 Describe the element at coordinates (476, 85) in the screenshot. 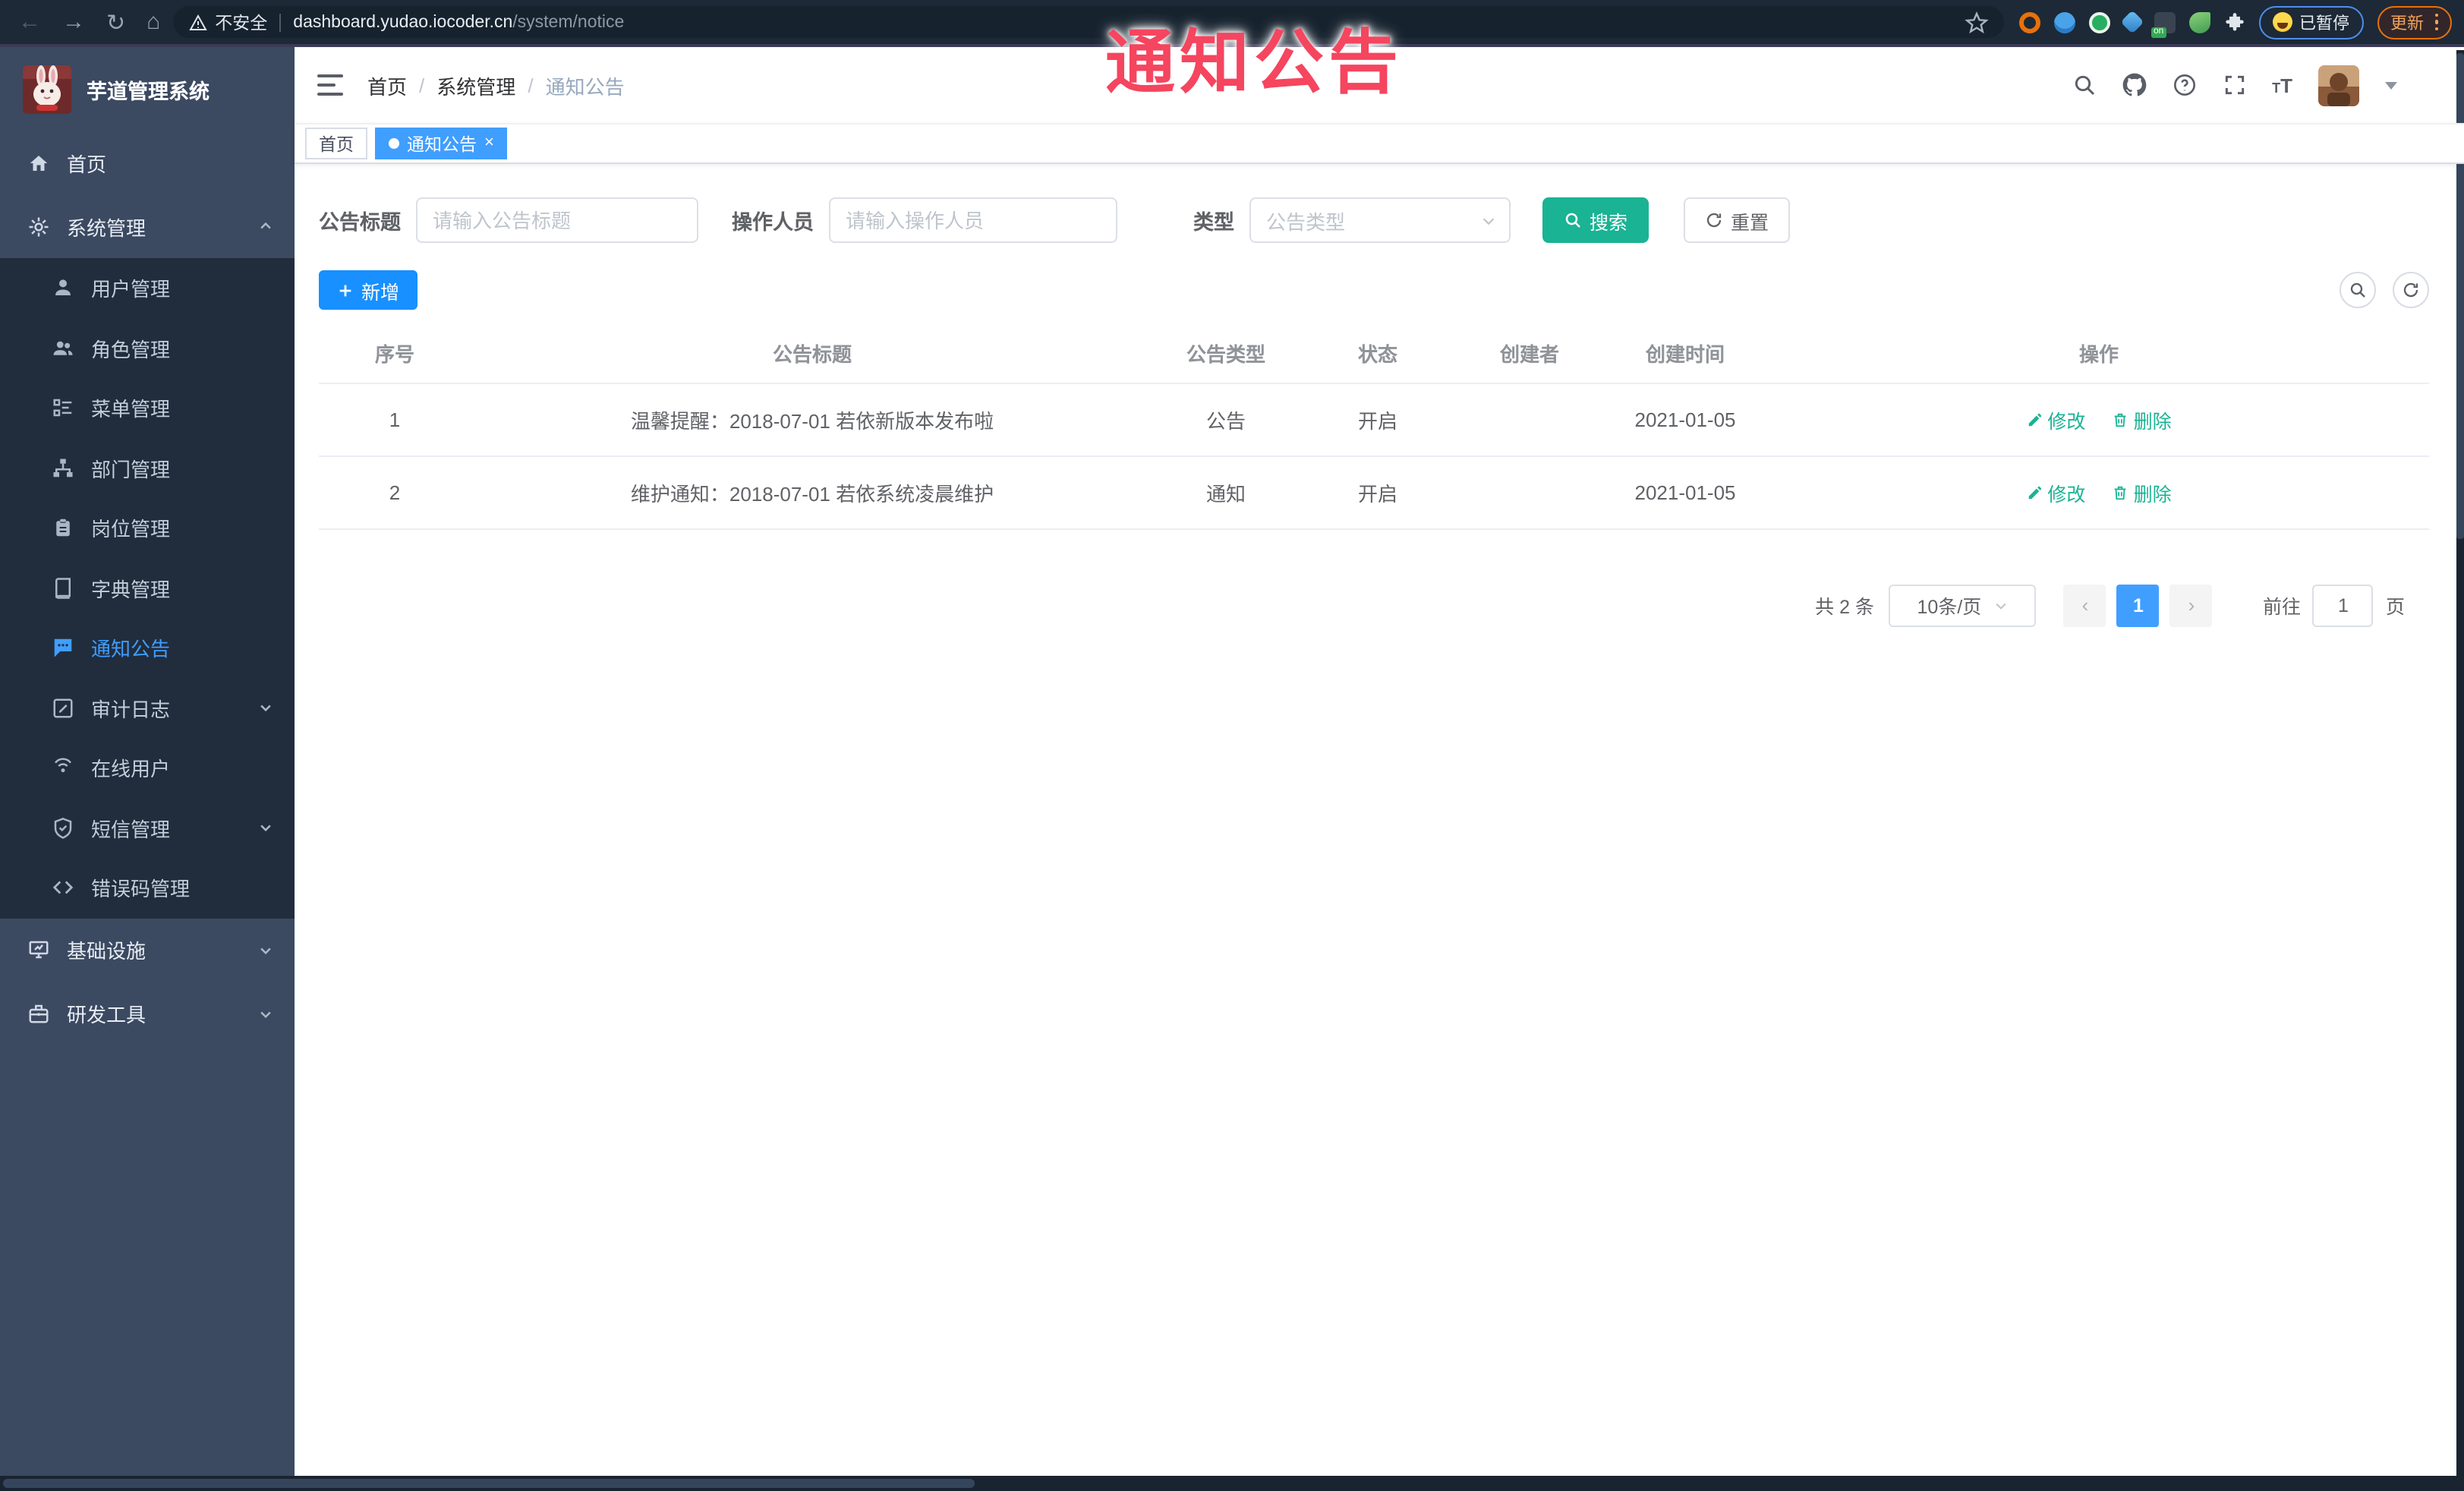

I see `breadcrumb-system: 系统管理` at that location.